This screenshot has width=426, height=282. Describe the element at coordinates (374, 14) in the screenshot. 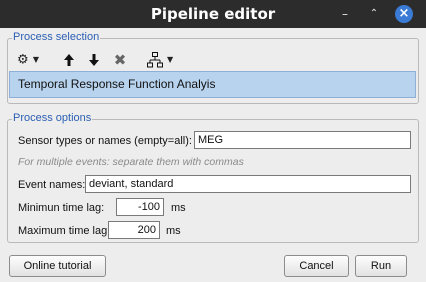

I see `maximize-icon: ⌃` at that location.